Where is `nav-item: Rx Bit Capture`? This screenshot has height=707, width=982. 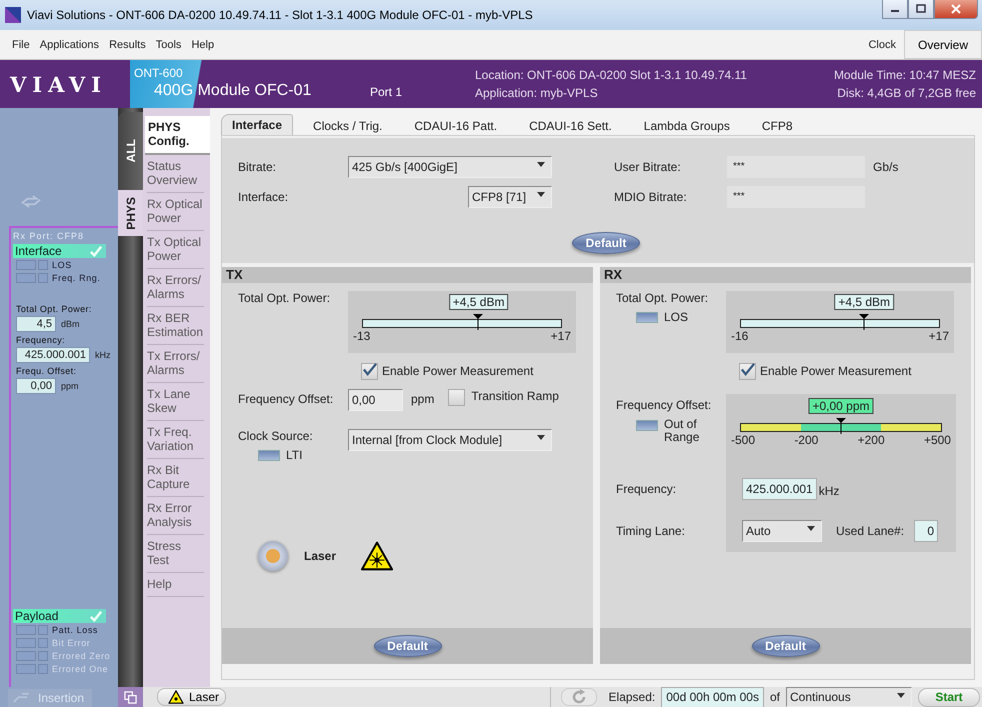 nav-item: Rx Bit Capture is located at coordinates (175, 478).